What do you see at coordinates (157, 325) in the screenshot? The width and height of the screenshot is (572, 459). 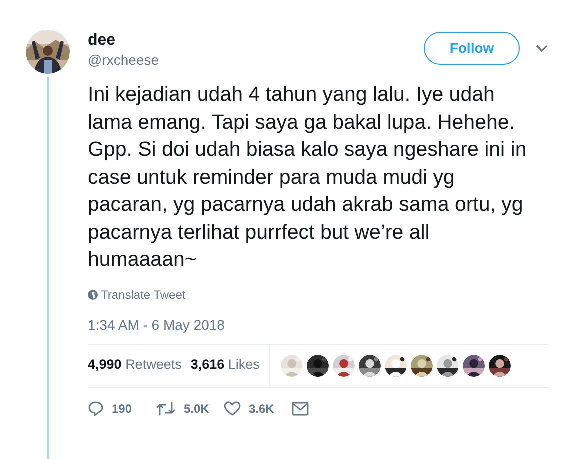 I see `timestamp: 1:34 AM - 6 May 2018` at bounding box center [157, 325].